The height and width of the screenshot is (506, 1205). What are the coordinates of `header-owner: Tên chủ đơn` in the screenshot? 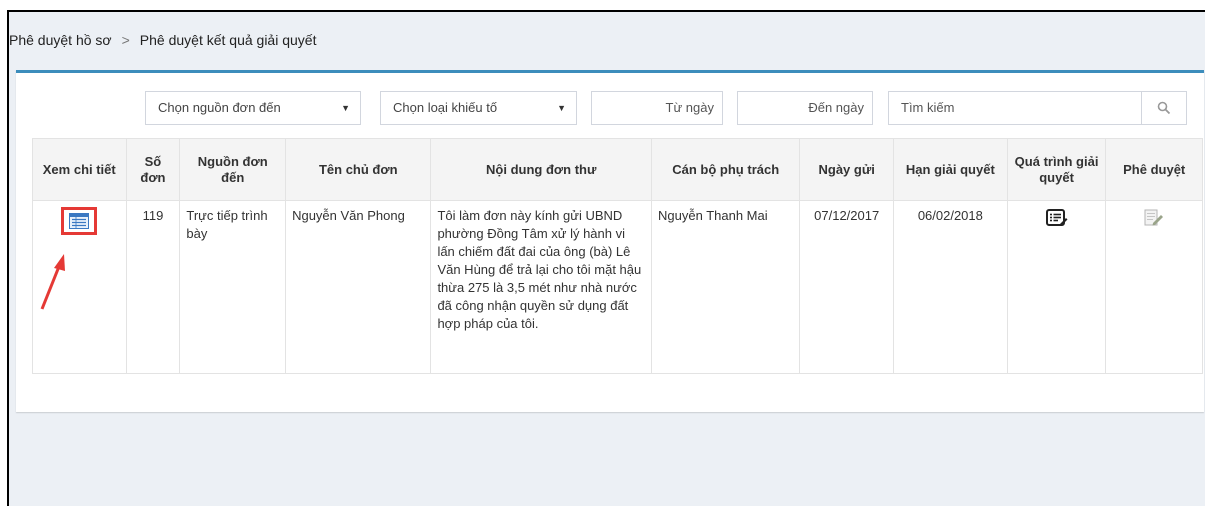 It's located at (358, 169).